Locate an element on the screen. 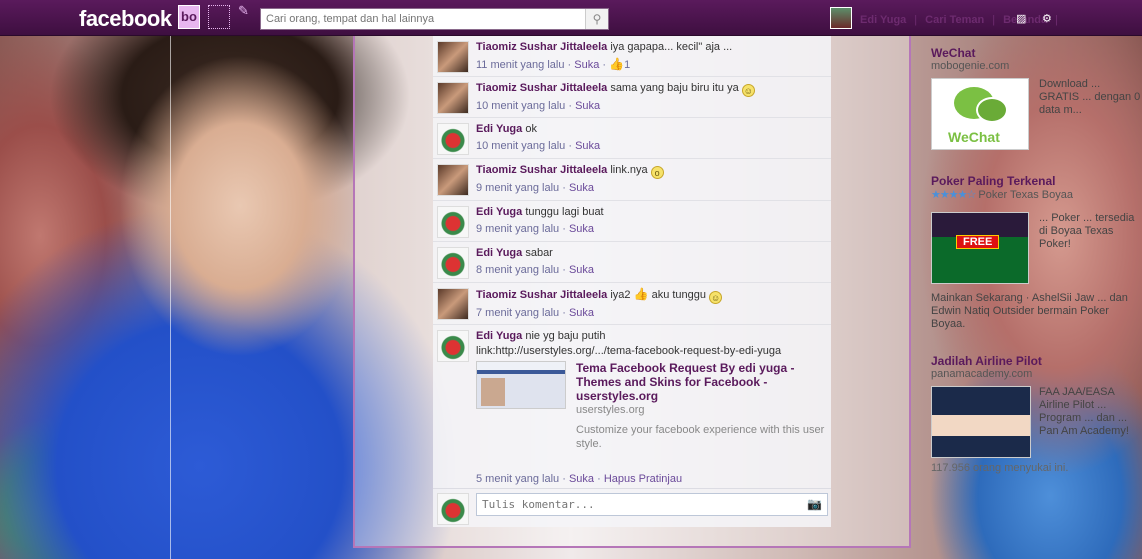 This screenshot has width=1142, height=559. comment-text: sabar is located at coordinates (539, 253).